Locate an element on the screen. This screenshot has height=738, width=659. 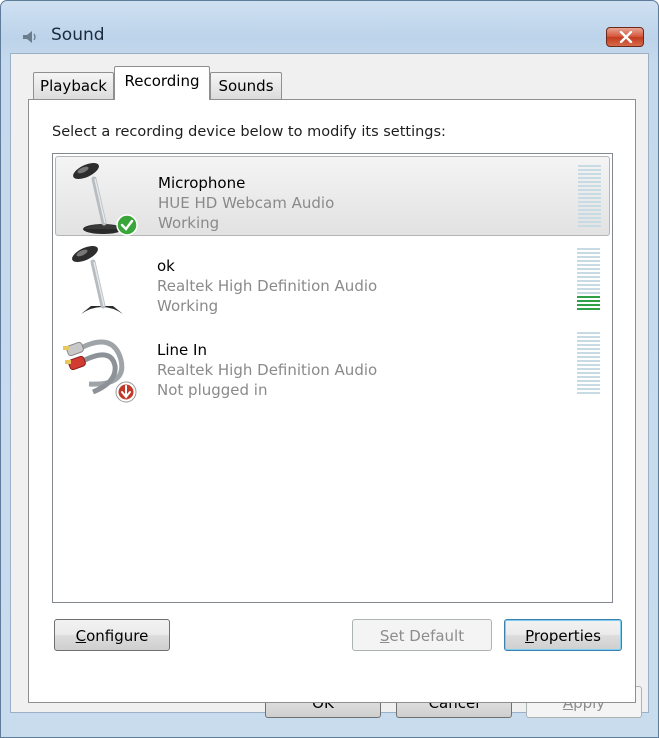
properties-button: Properties is located at coordinates (563, 635).